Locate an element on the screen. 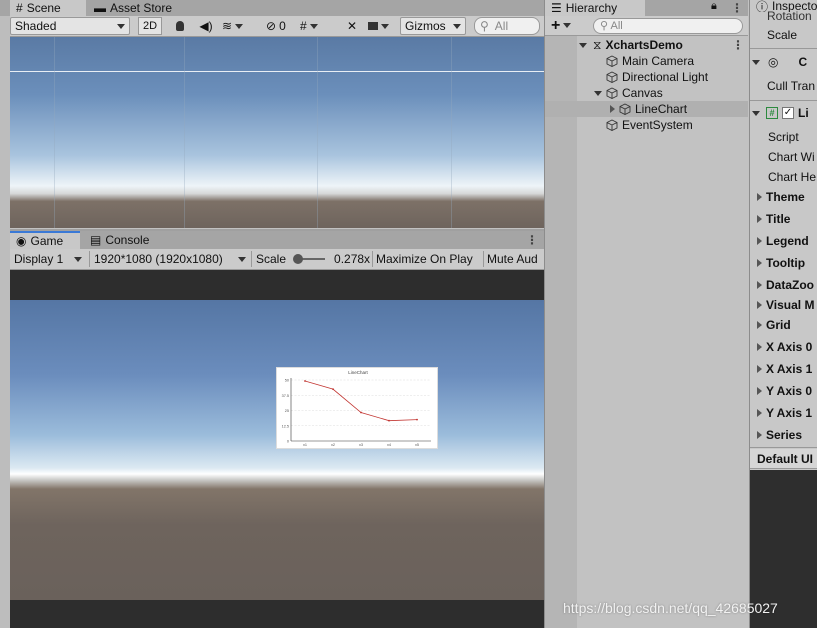  tab-asset-store-label: Asset Store is located at coordinates (141, 8).